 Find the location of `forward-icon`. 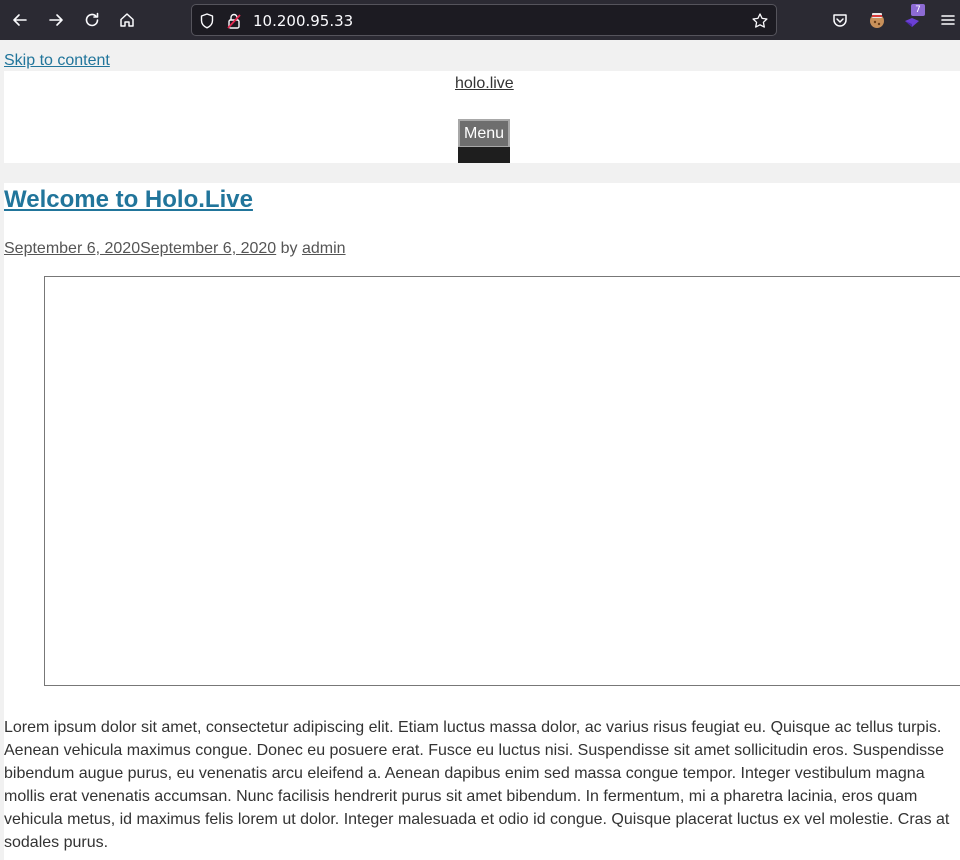

forward-icon is located at coordinates (56, 20).